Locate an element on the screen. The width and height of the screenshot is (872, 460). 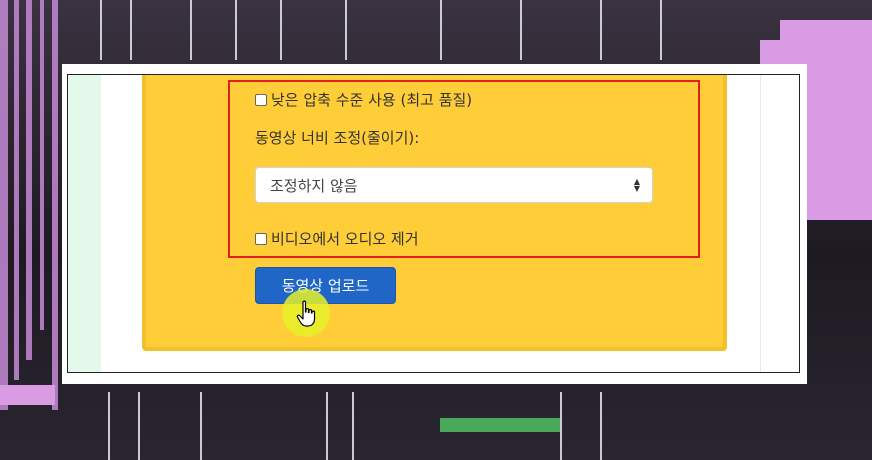
resize-select: 조정하지 않음 ▲ ▼ is located at coordinates (454, 185).